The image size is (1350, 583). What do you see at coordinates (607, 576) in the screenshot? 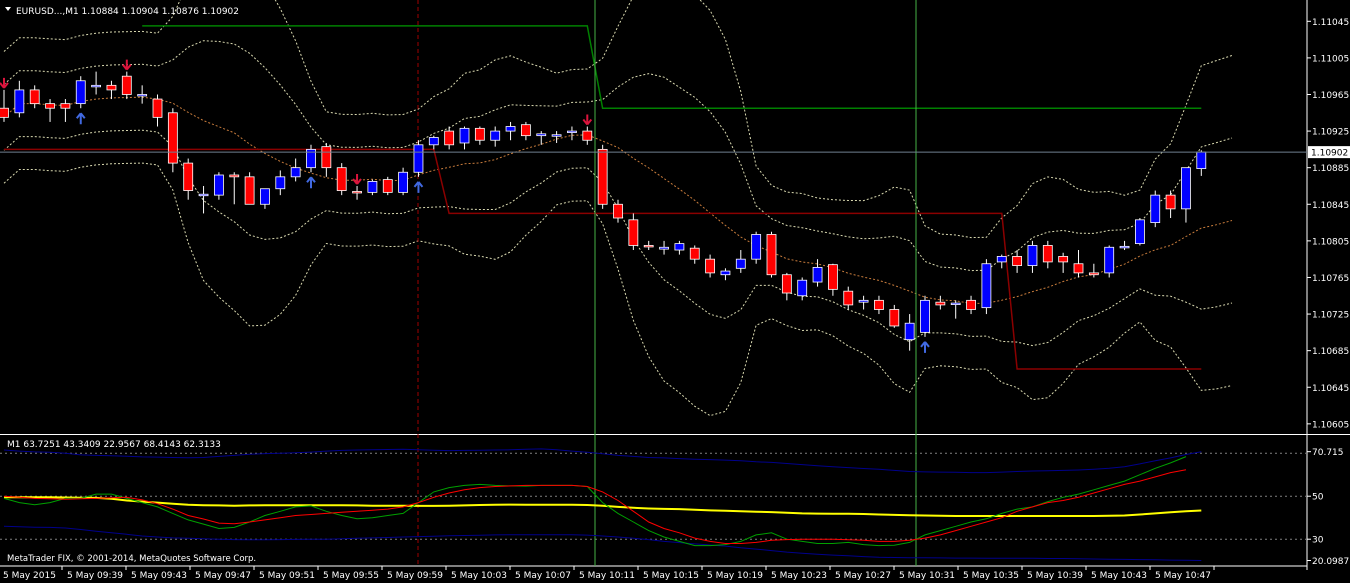
I see `time-tick-label: 5 May 10:11` at bounding box center [607, 576].